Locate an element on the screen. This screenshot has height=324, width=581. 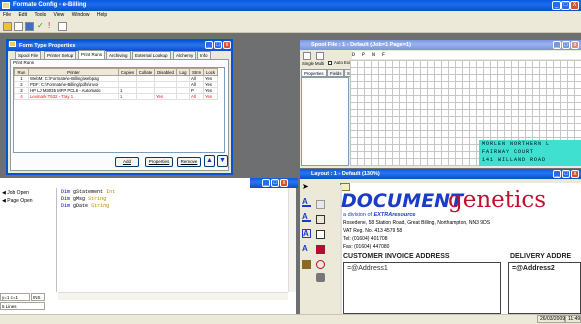
remove-button: Remove is located at coordinates (189, 162).